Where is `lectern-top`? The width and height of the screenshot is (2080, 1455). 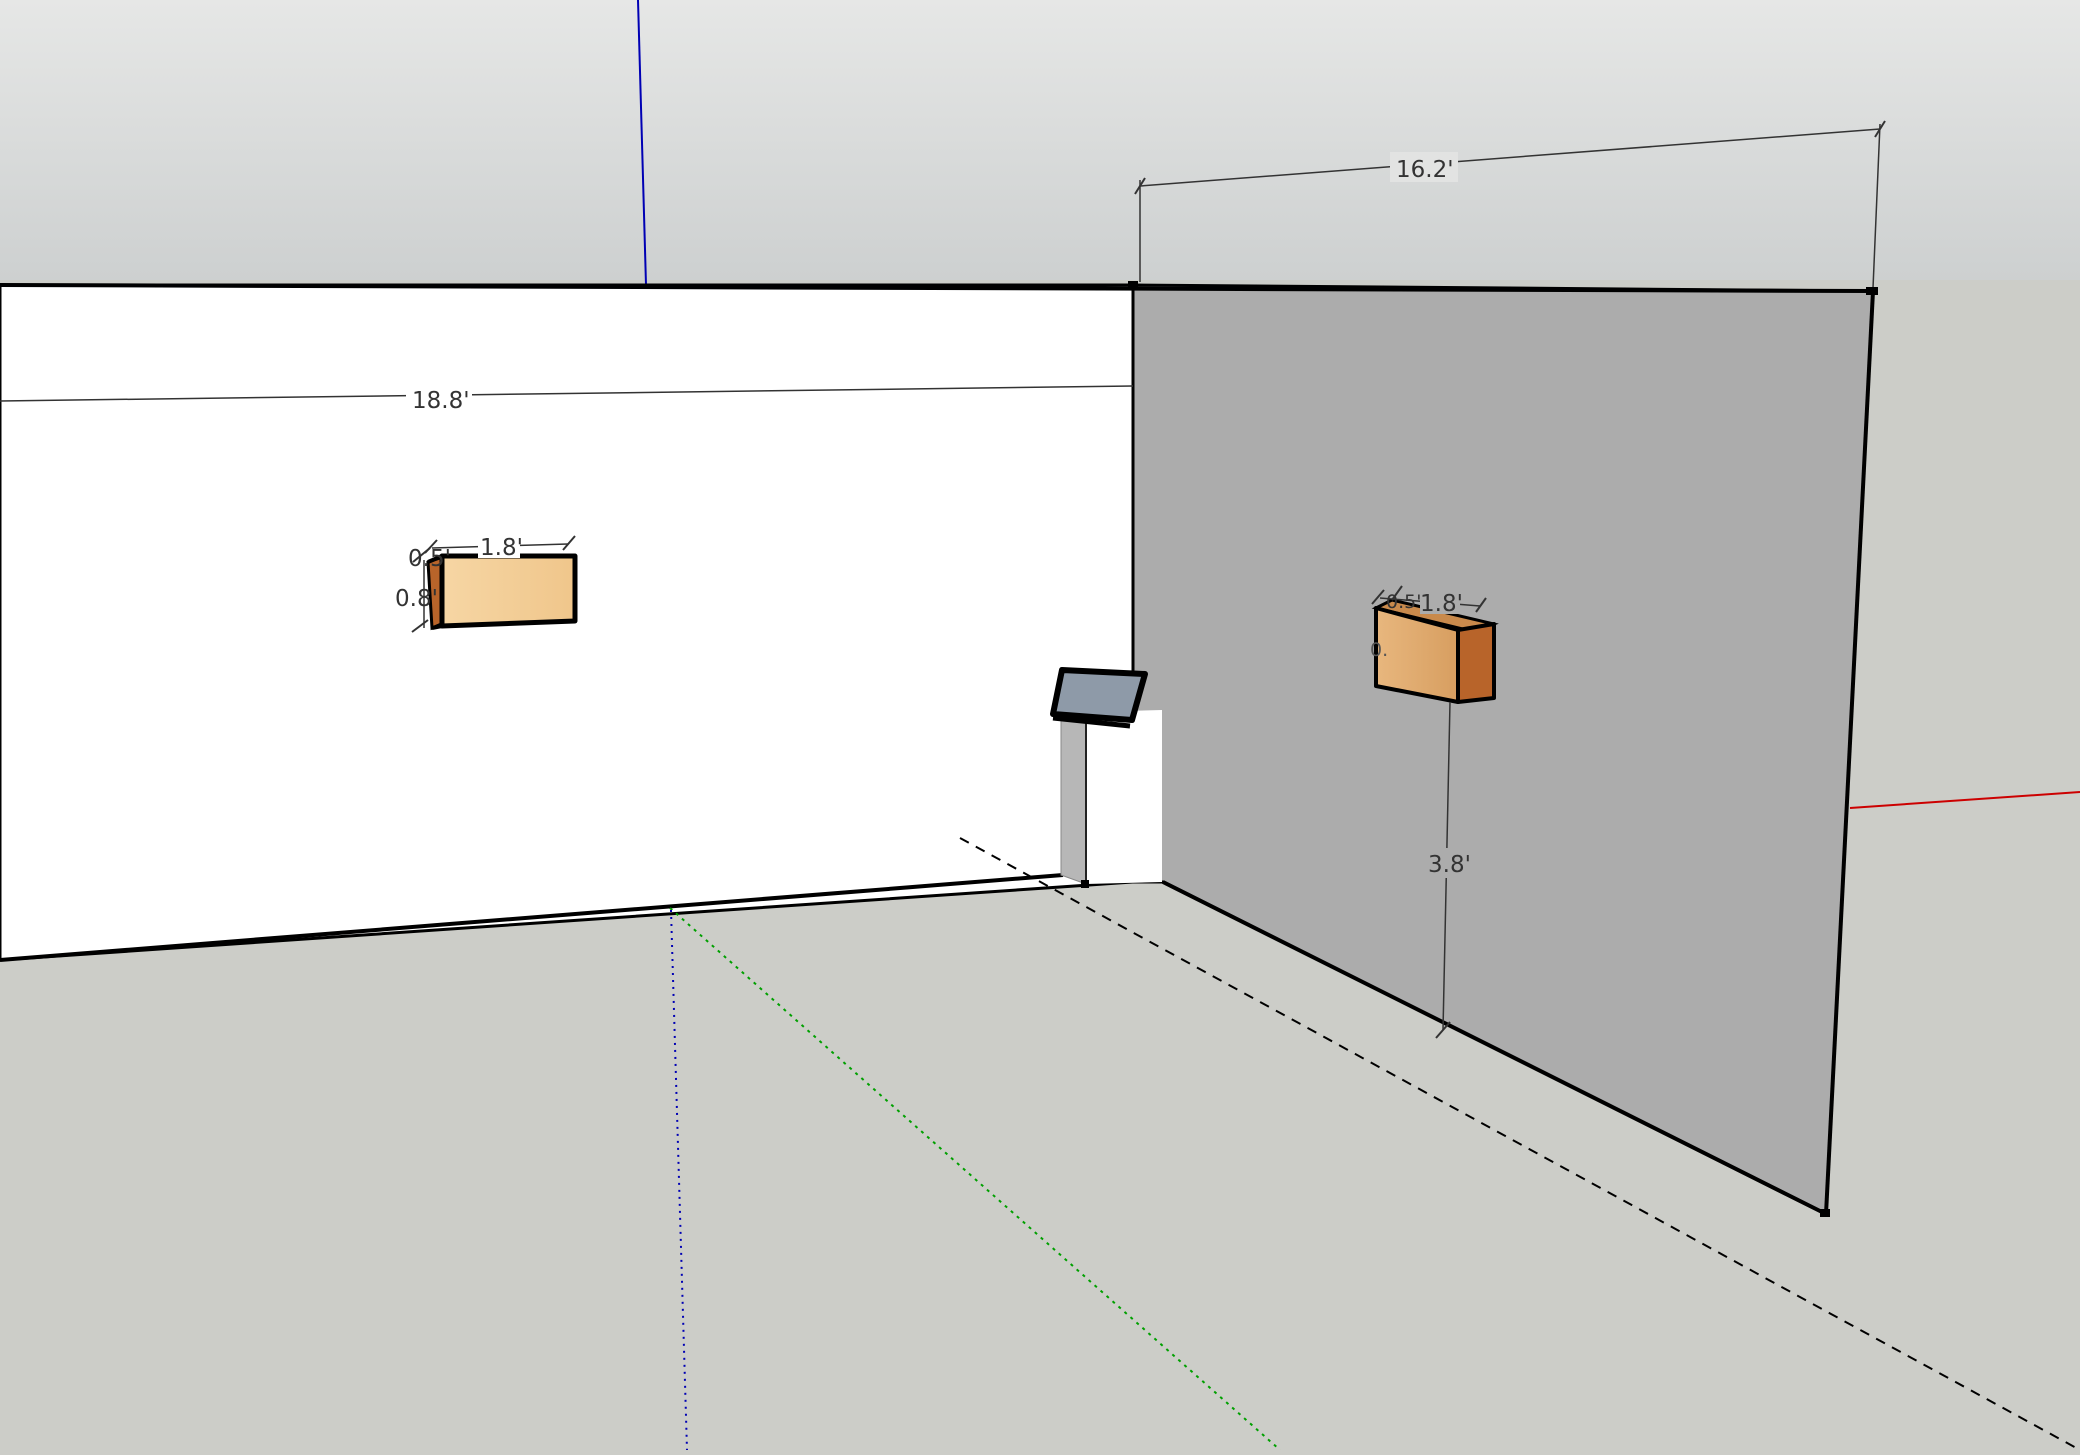
lectern-top is located at coordinates (1099, 695).